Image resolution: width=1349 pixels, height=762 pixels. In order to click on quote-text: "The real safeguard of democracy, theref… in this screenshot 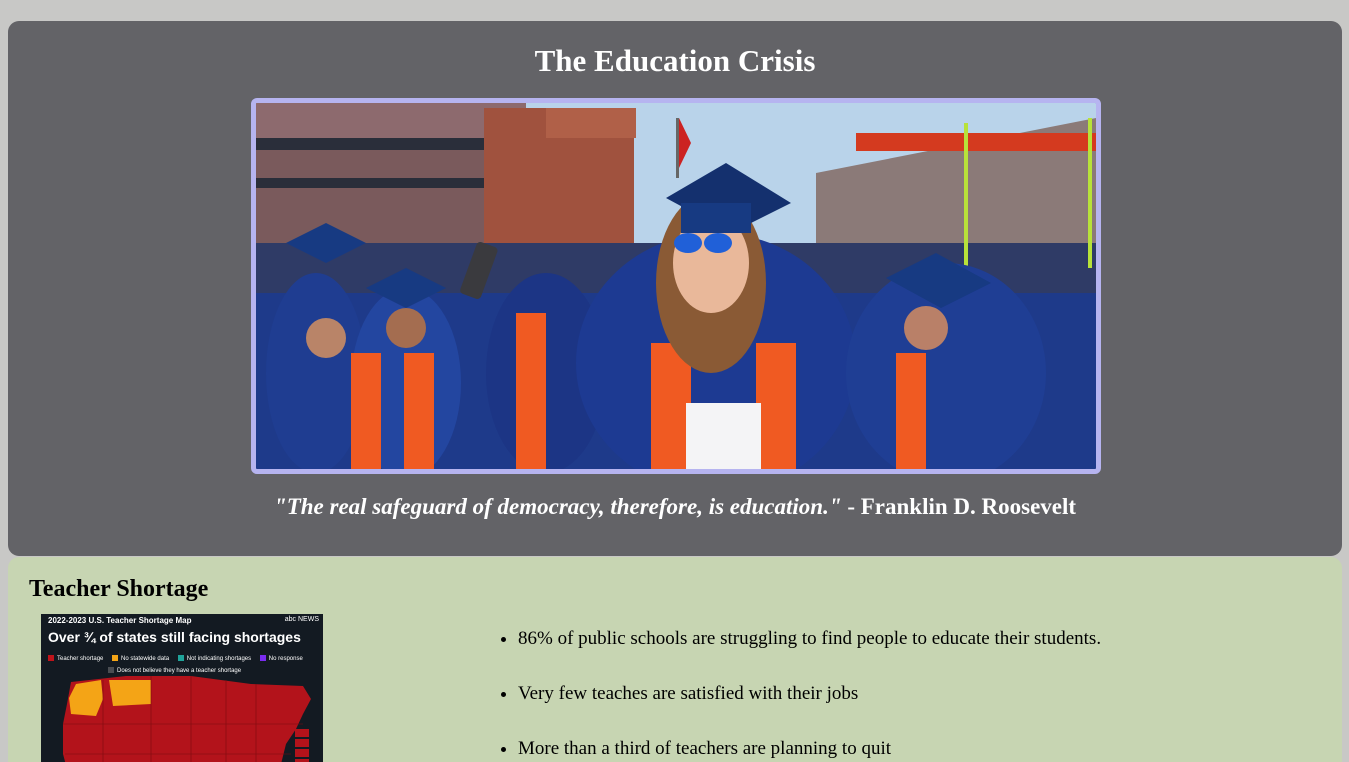, I will do `click(557, 506)`.